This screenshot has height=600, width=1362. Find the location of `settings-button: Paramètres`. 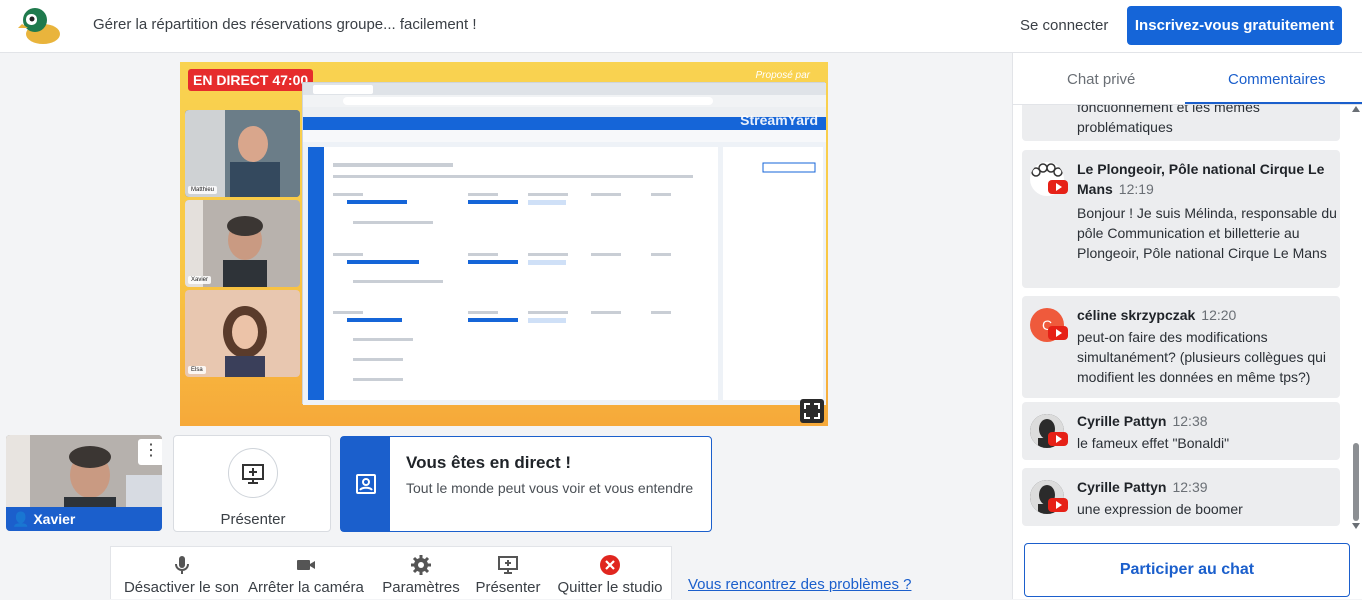

settings-button: Paramètres is located at coordinates (421, 573).